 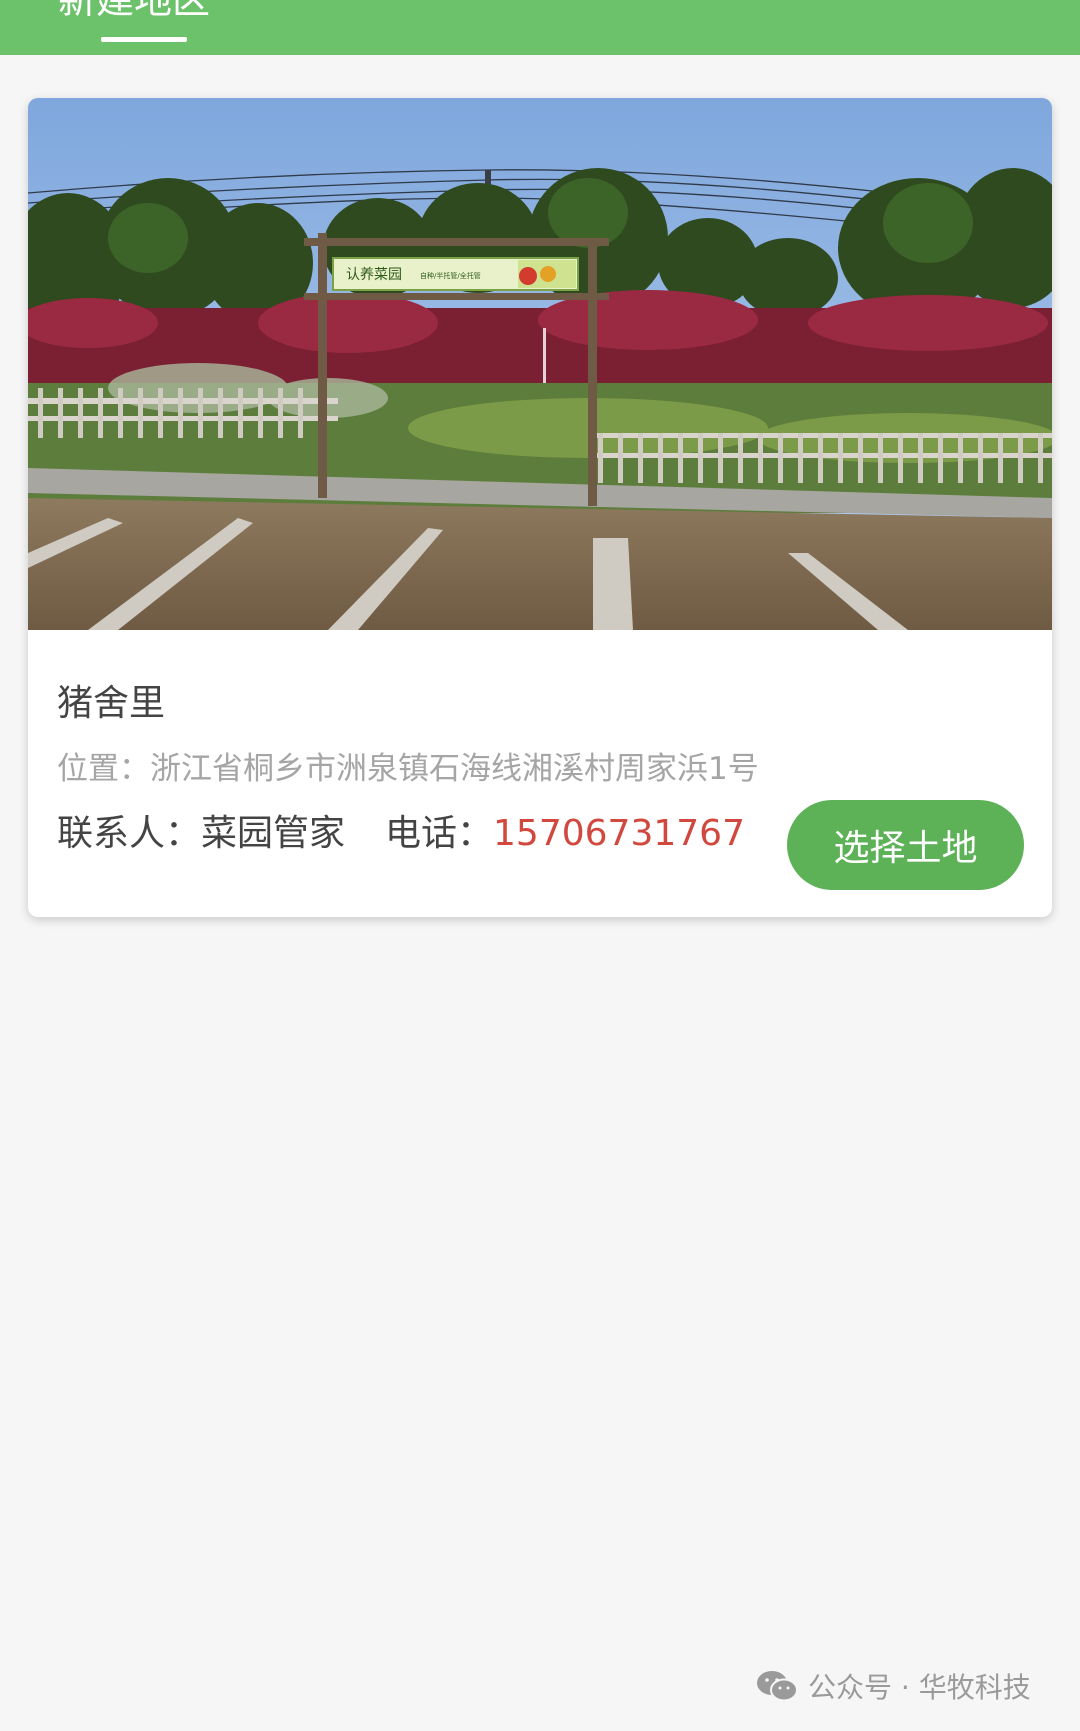 I want to click on sign-title: 认养菜园, so click(x=374, y=275).